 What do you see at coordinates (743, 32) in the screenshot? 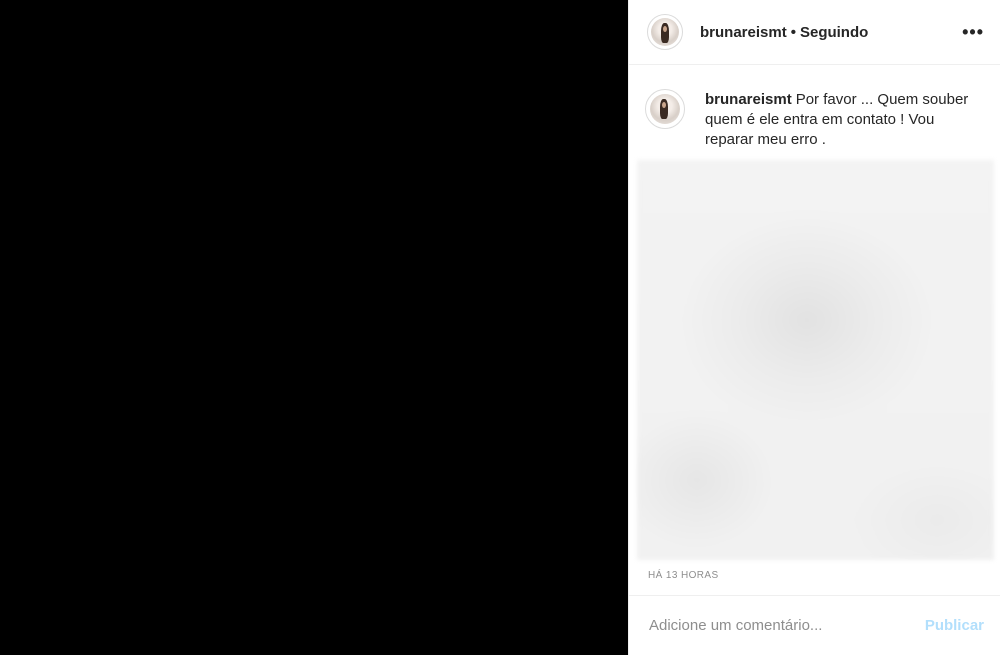
I see `header-username: brunareismt` at bounding box center [743, 32].